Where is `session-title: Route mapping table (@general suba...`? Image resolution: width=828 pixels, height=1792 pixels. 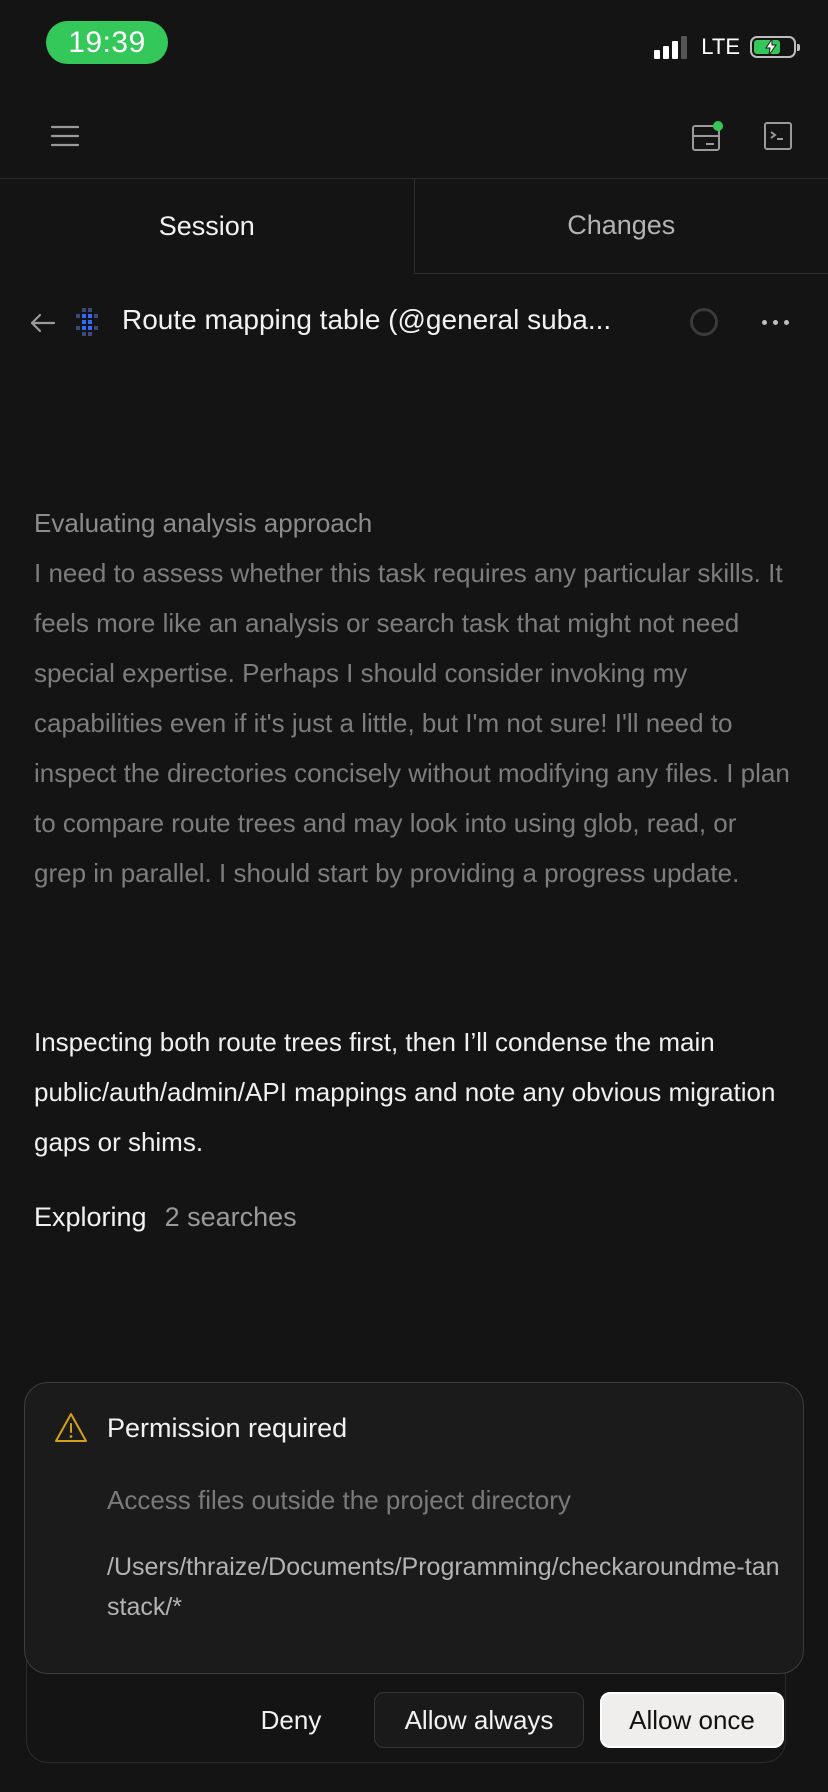 session-title: Route mapping table (@general suba... is located at coordinates (367, 319).